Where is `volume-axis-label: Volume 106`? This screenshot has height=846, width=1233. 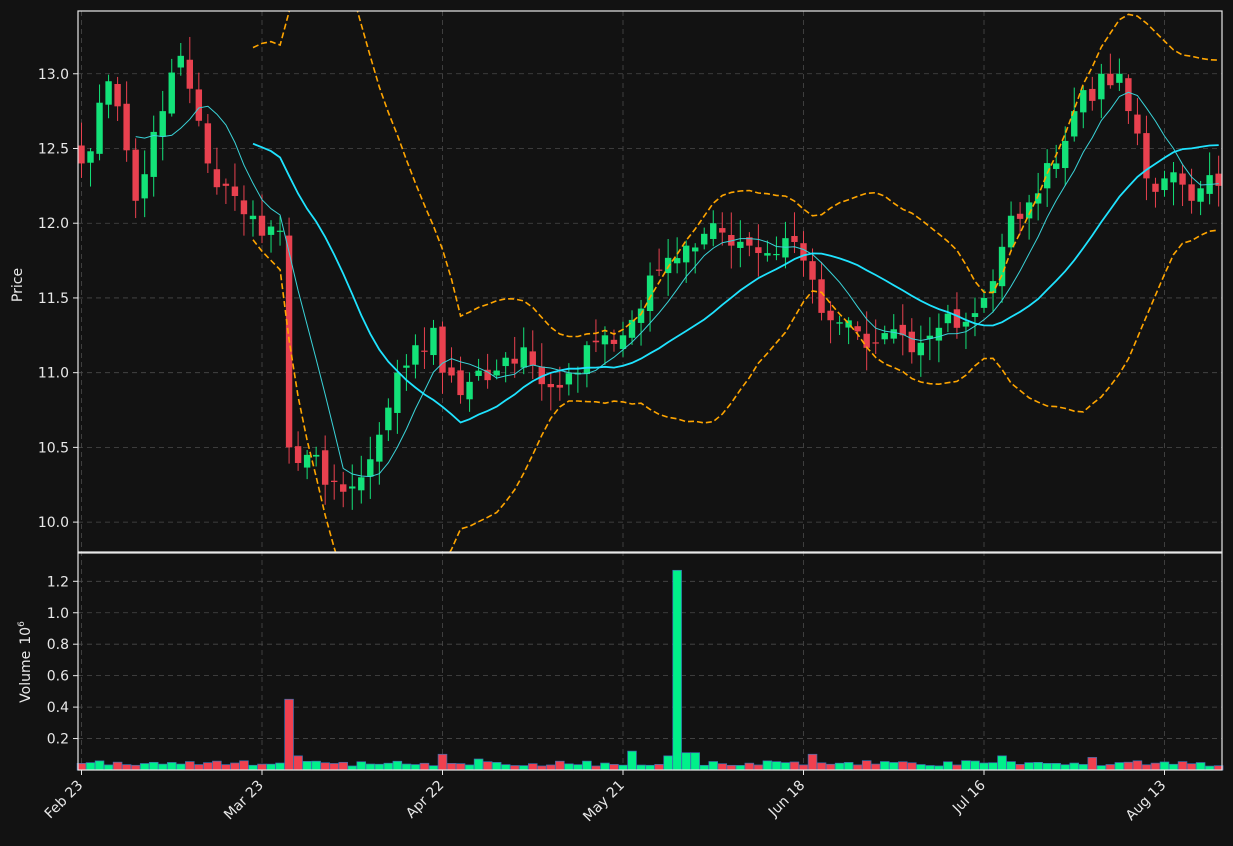 volume-axis-label: Volume 106 is located at coordinates (25, 662).